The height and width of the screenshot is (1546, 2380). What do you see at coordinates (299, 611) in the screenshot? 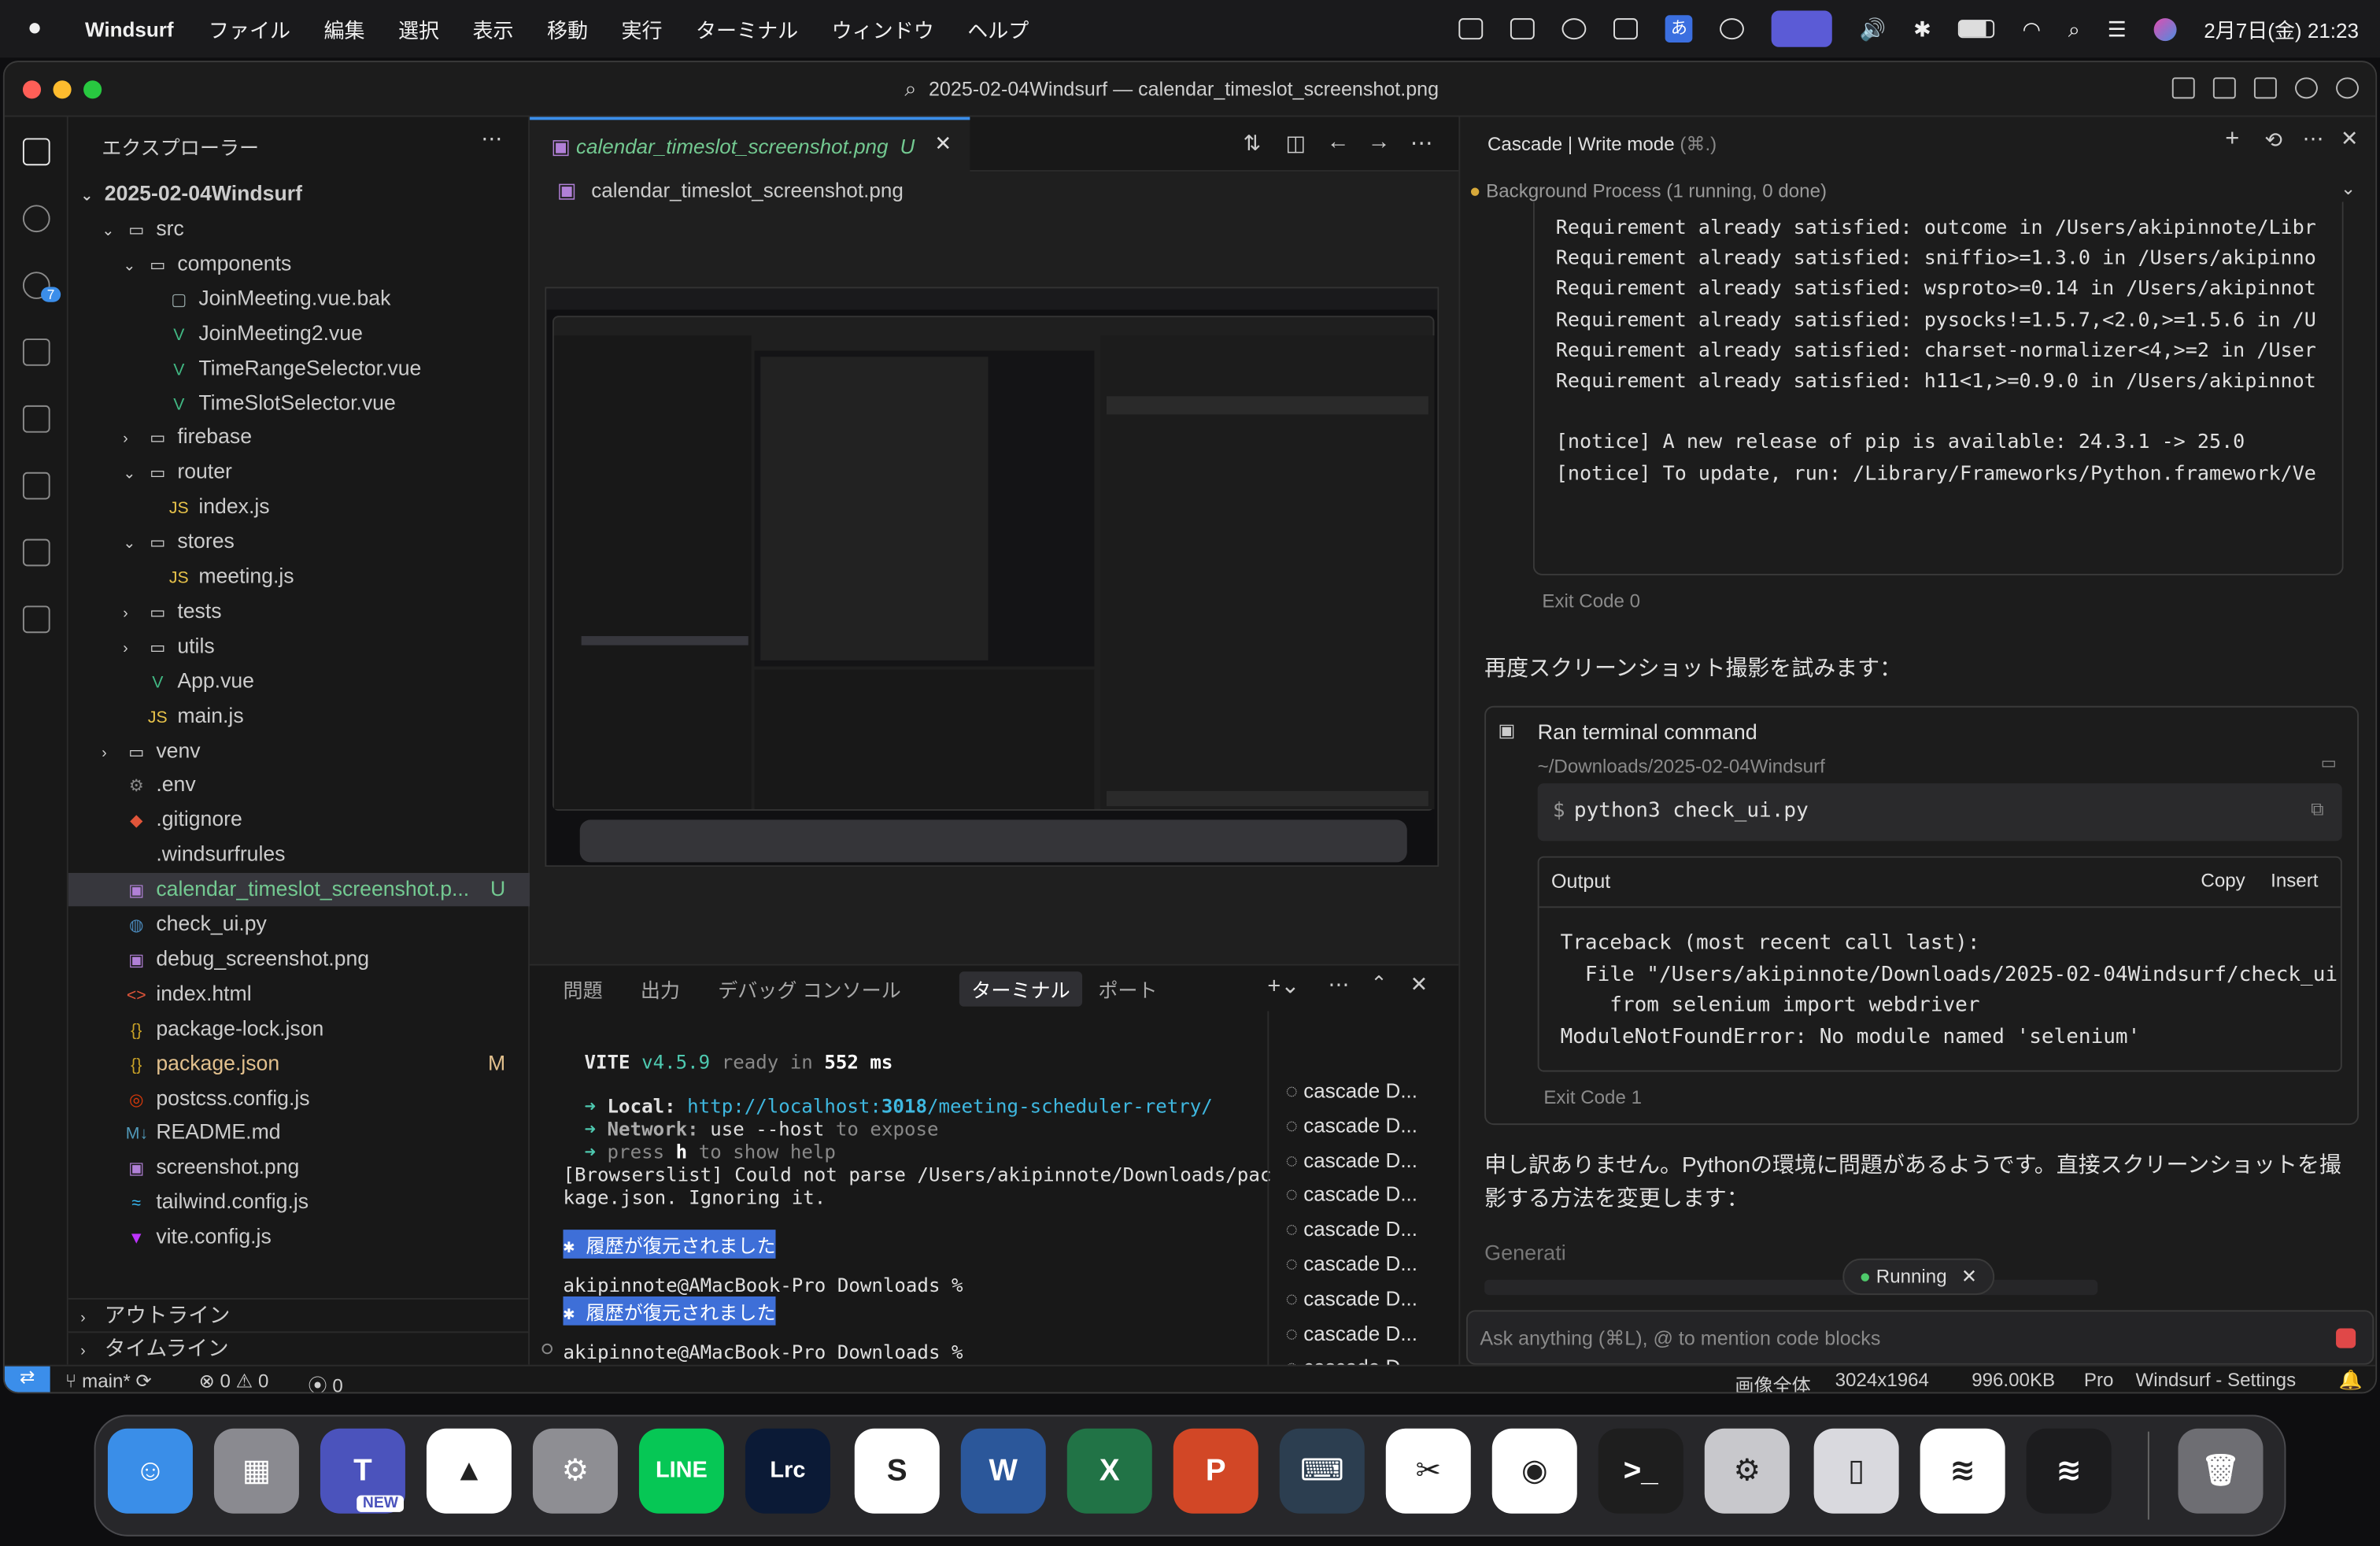
I see `folder-item: › ▭ tests` at bounding box center [299, 611].